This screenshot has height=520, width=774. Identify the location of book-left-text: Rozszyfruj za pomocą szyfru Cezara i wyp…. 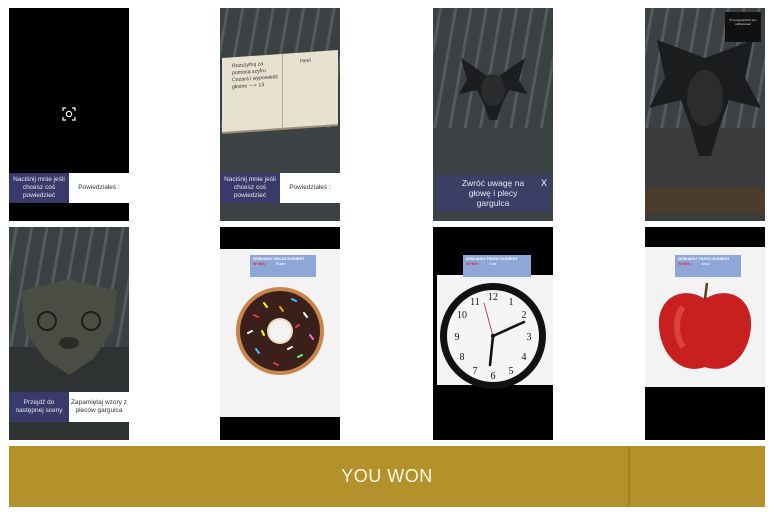
(255, 76).